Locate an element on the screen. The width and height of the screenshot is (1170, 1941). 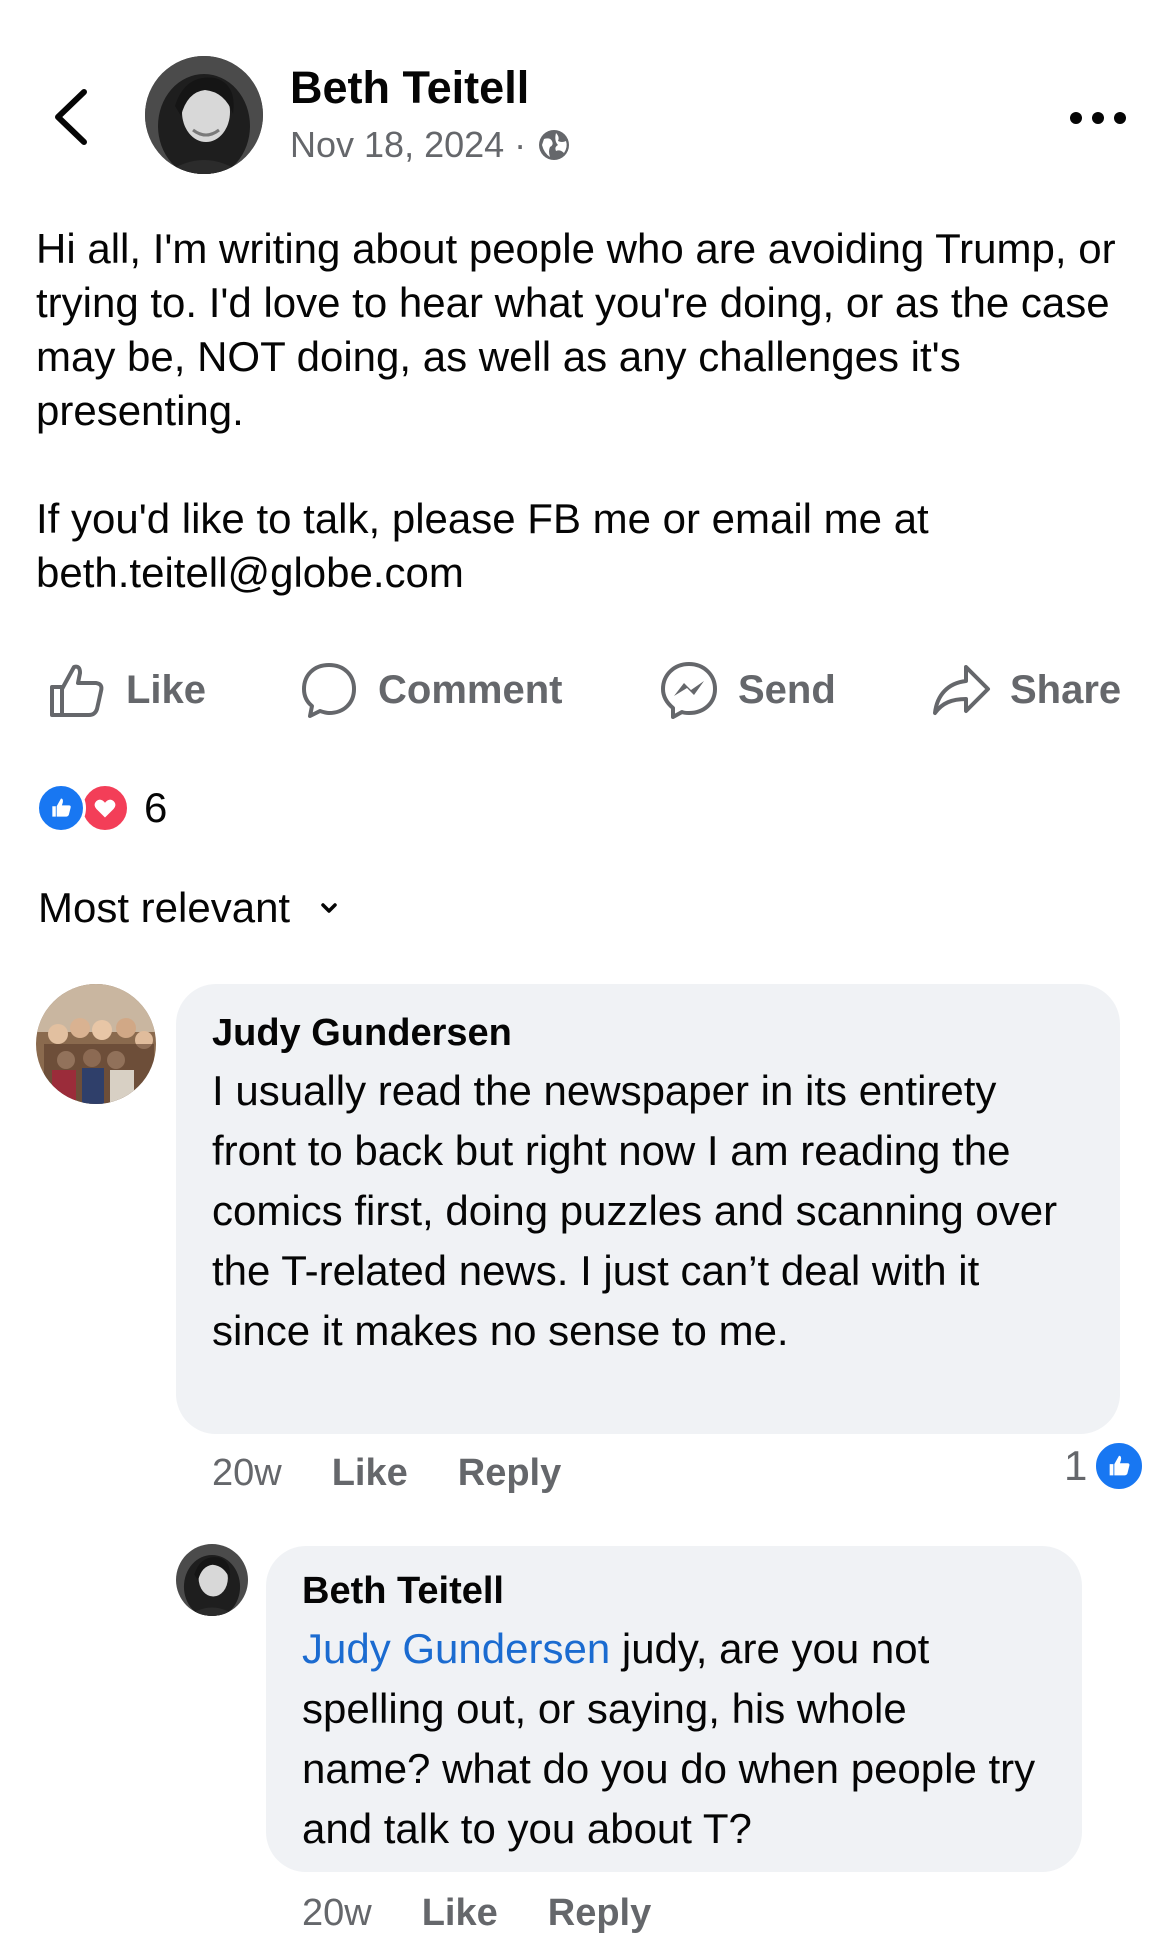
reply-like-button: Like is located at coordinates (460, 1913).